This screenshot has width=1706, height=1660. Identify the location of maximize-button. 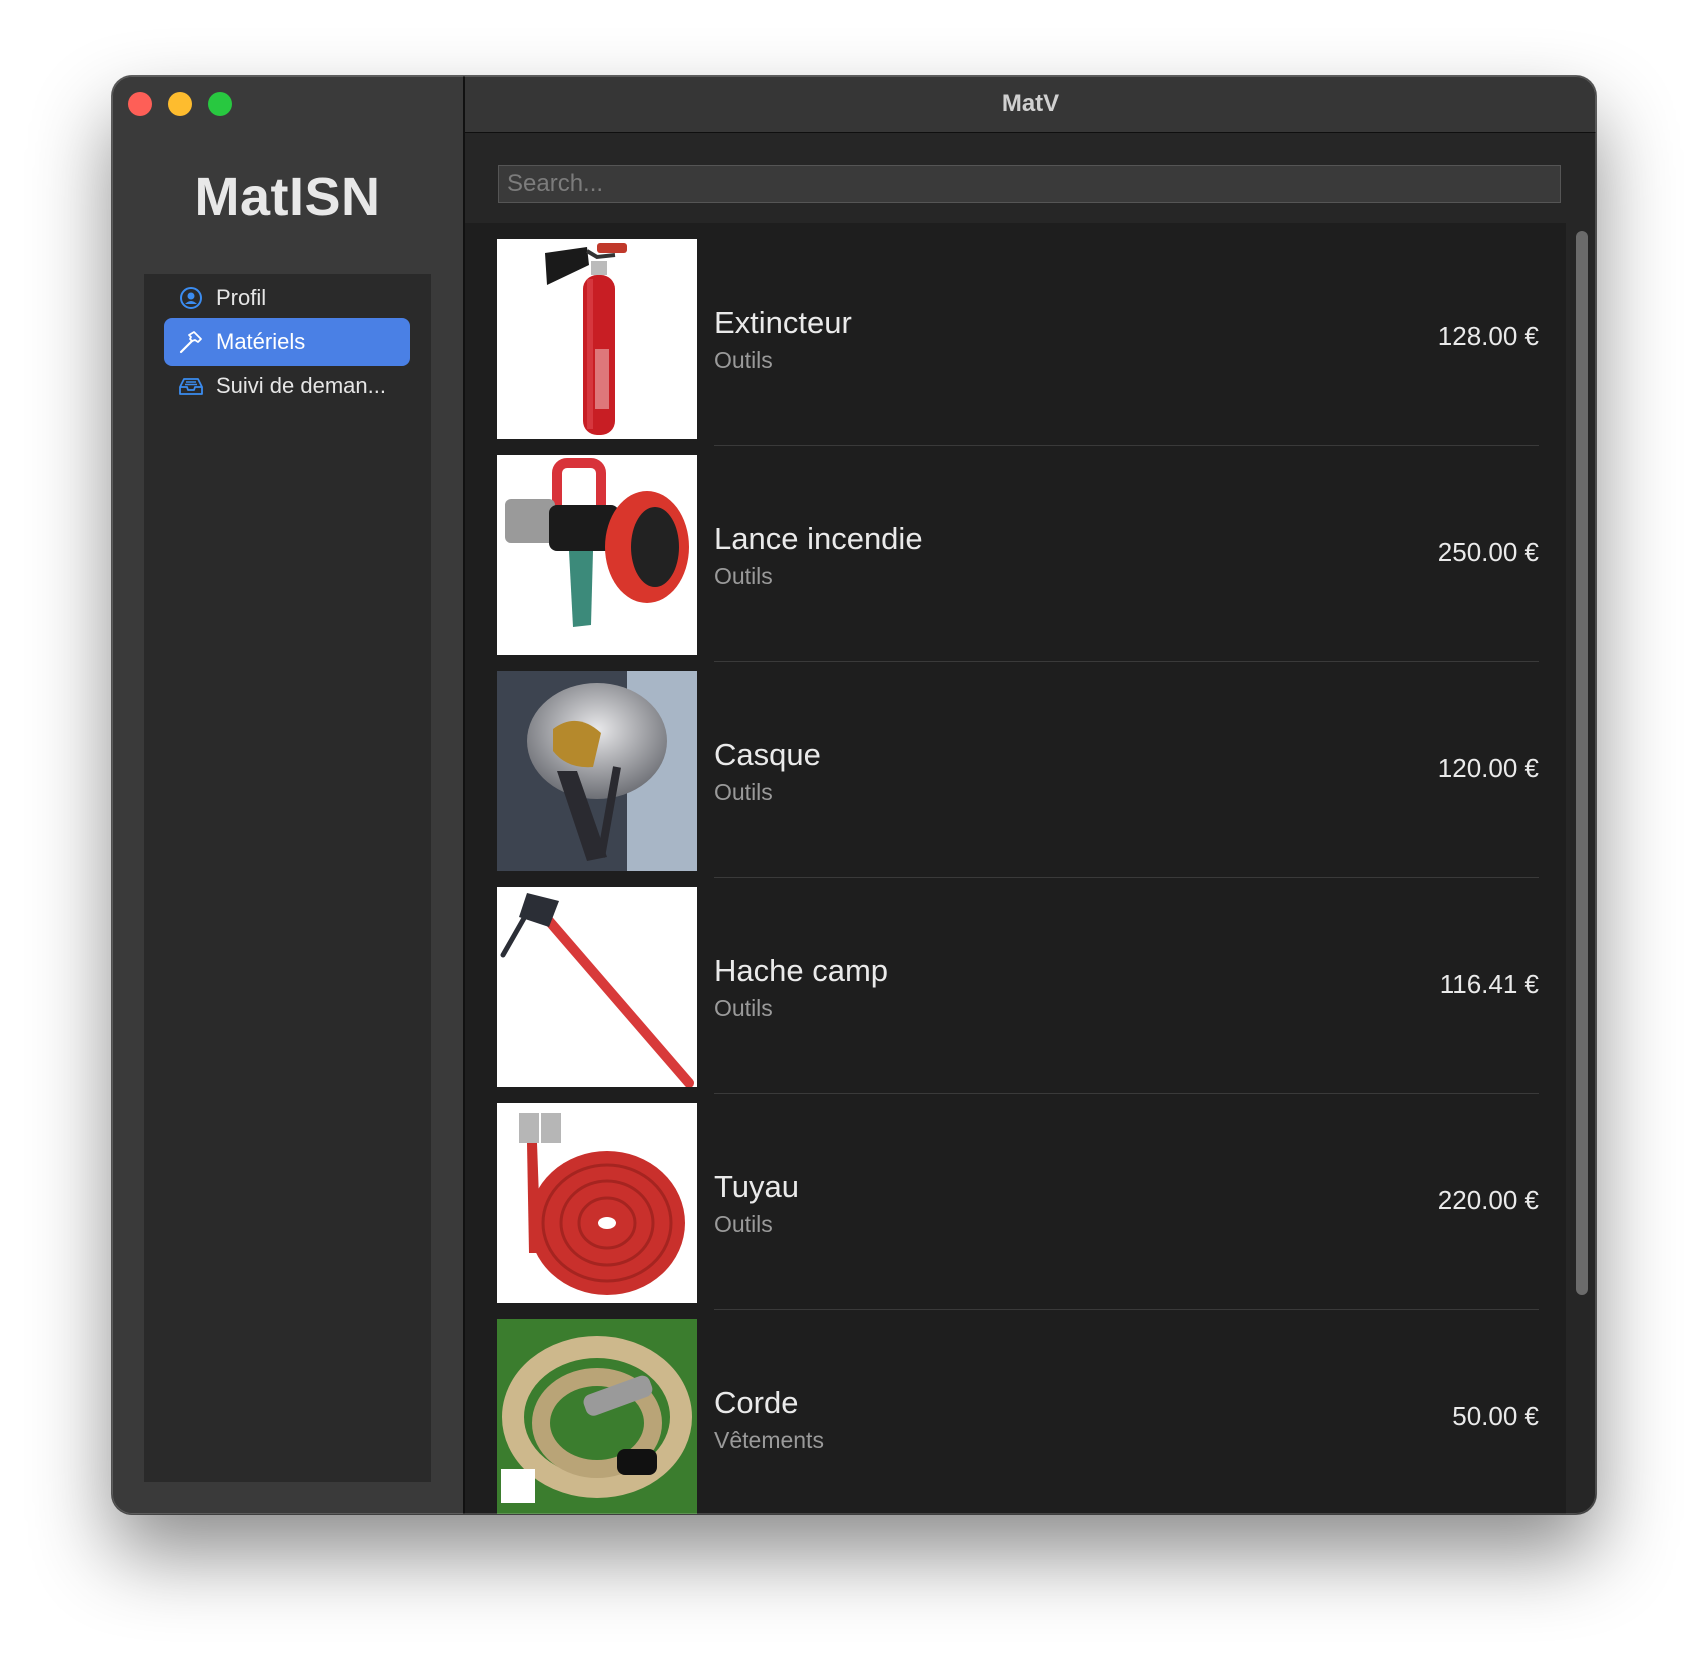
(220, 104).